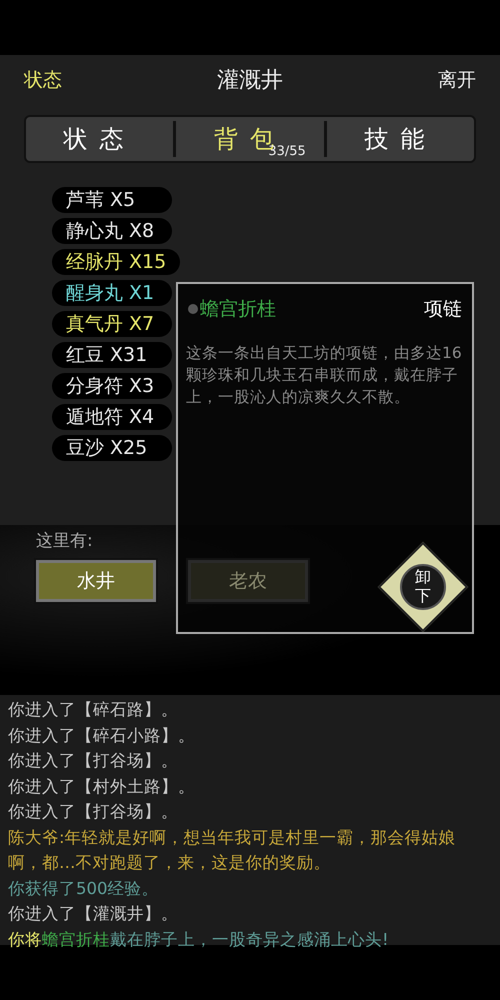  What do you see at coordinates (443, 309) in the screenshot?
I see `item-type: 项链` at bounding box center [443, 309].